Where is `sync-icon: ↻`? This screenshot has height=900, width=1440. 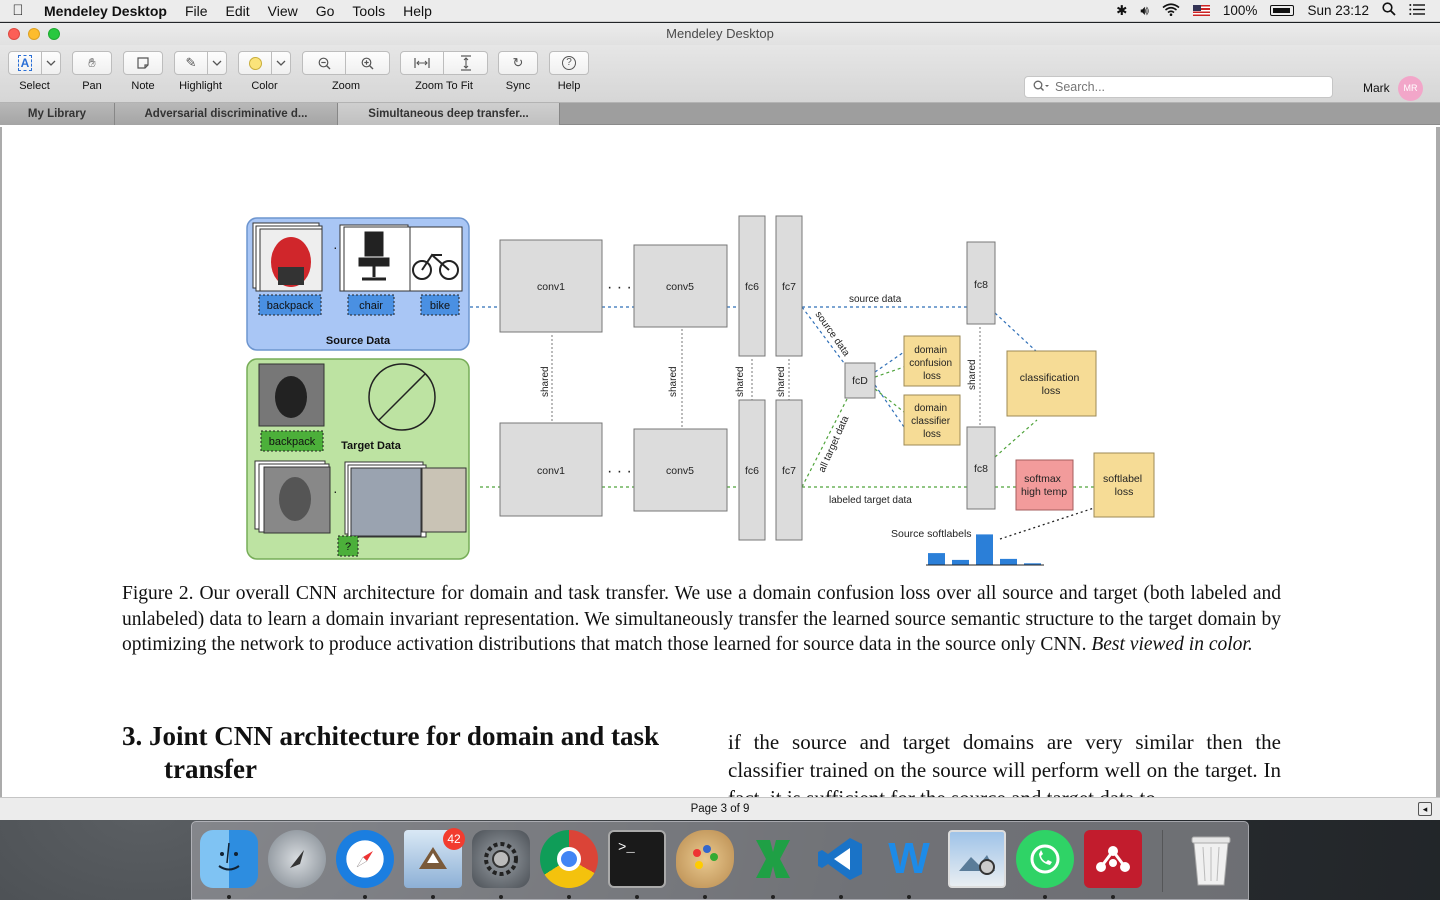
sync-icon: ↻ is located at coordinates (518, 63).